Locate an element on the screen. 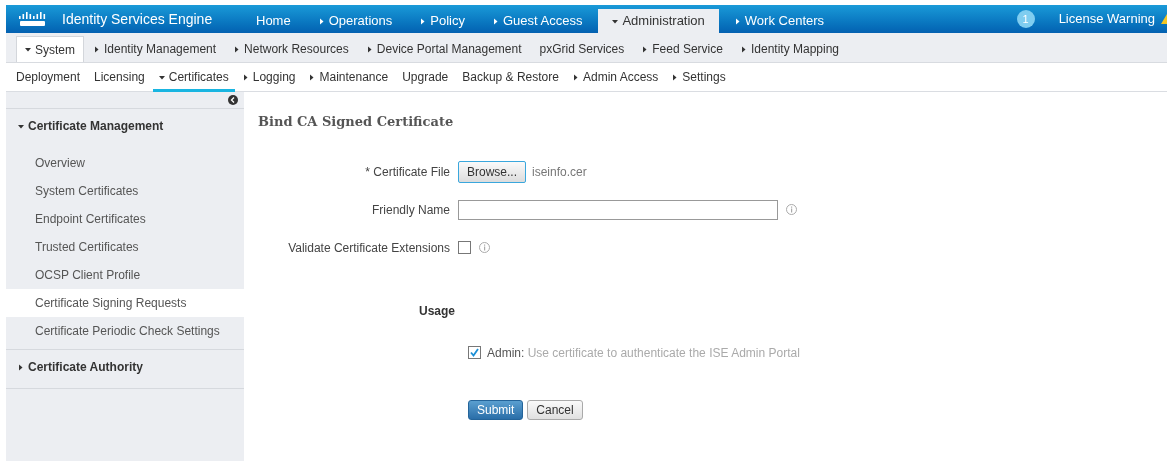  sidebar-item: Certificate Signing Requests is located at coordinates (125, 303).